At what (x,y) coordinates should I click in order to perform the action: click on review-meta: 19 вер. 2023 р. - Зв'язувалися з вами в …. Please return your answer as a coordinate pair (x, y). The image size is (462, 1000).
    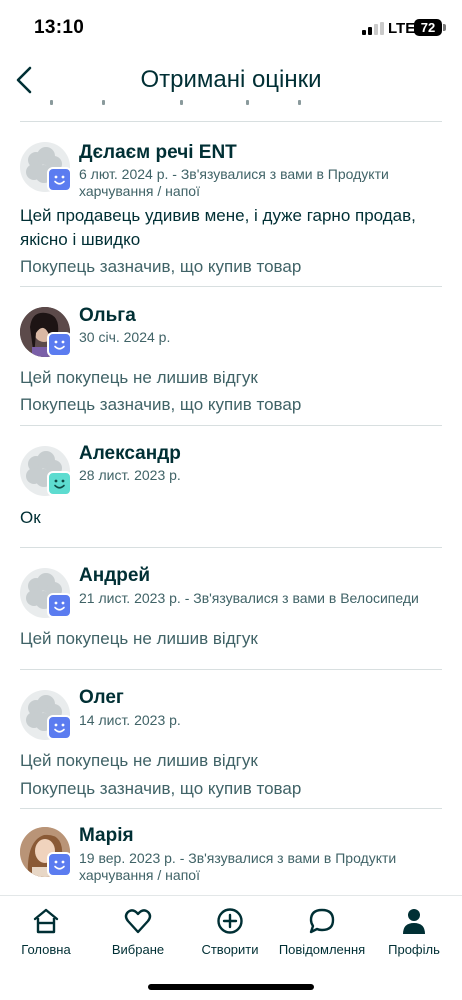
    Looking at the image, I should click on (238, 866).